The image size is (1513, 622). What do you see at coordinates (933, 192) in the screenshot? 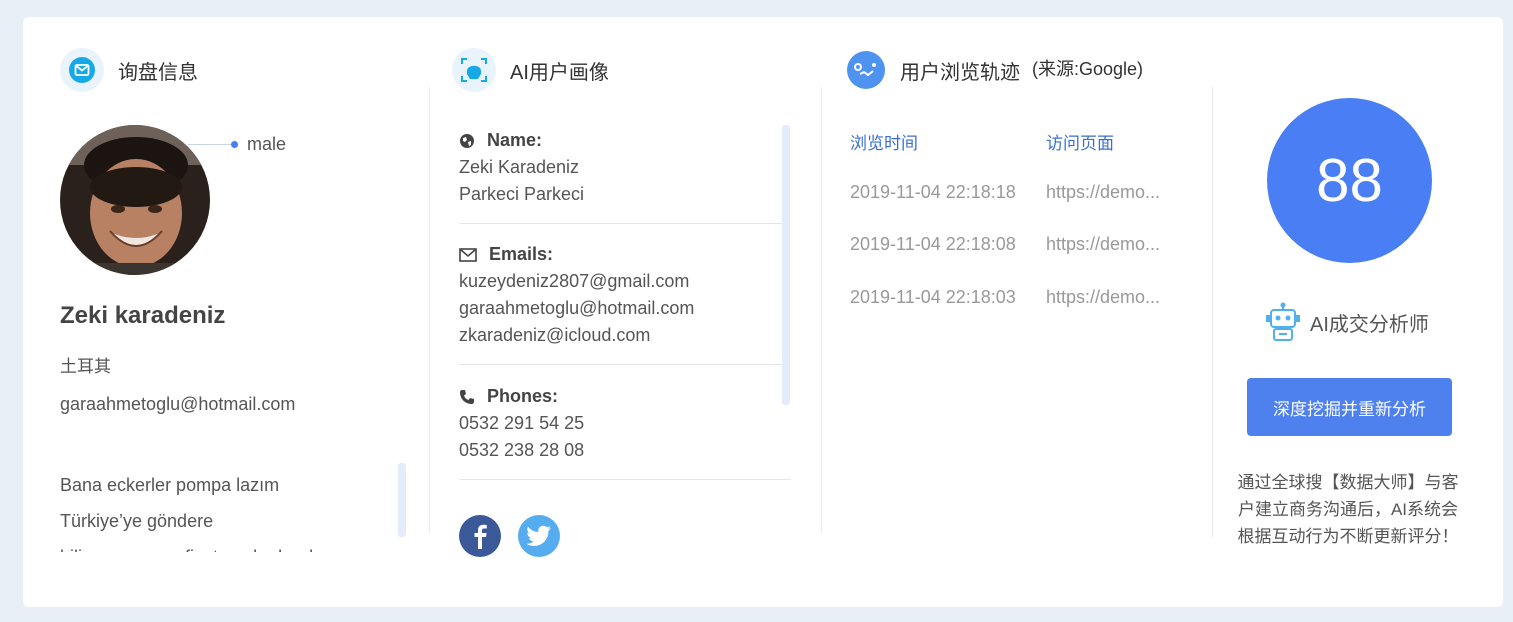
I see `browse-time: 2019-11-04 22:18:18` at bounding box center [933, 192].